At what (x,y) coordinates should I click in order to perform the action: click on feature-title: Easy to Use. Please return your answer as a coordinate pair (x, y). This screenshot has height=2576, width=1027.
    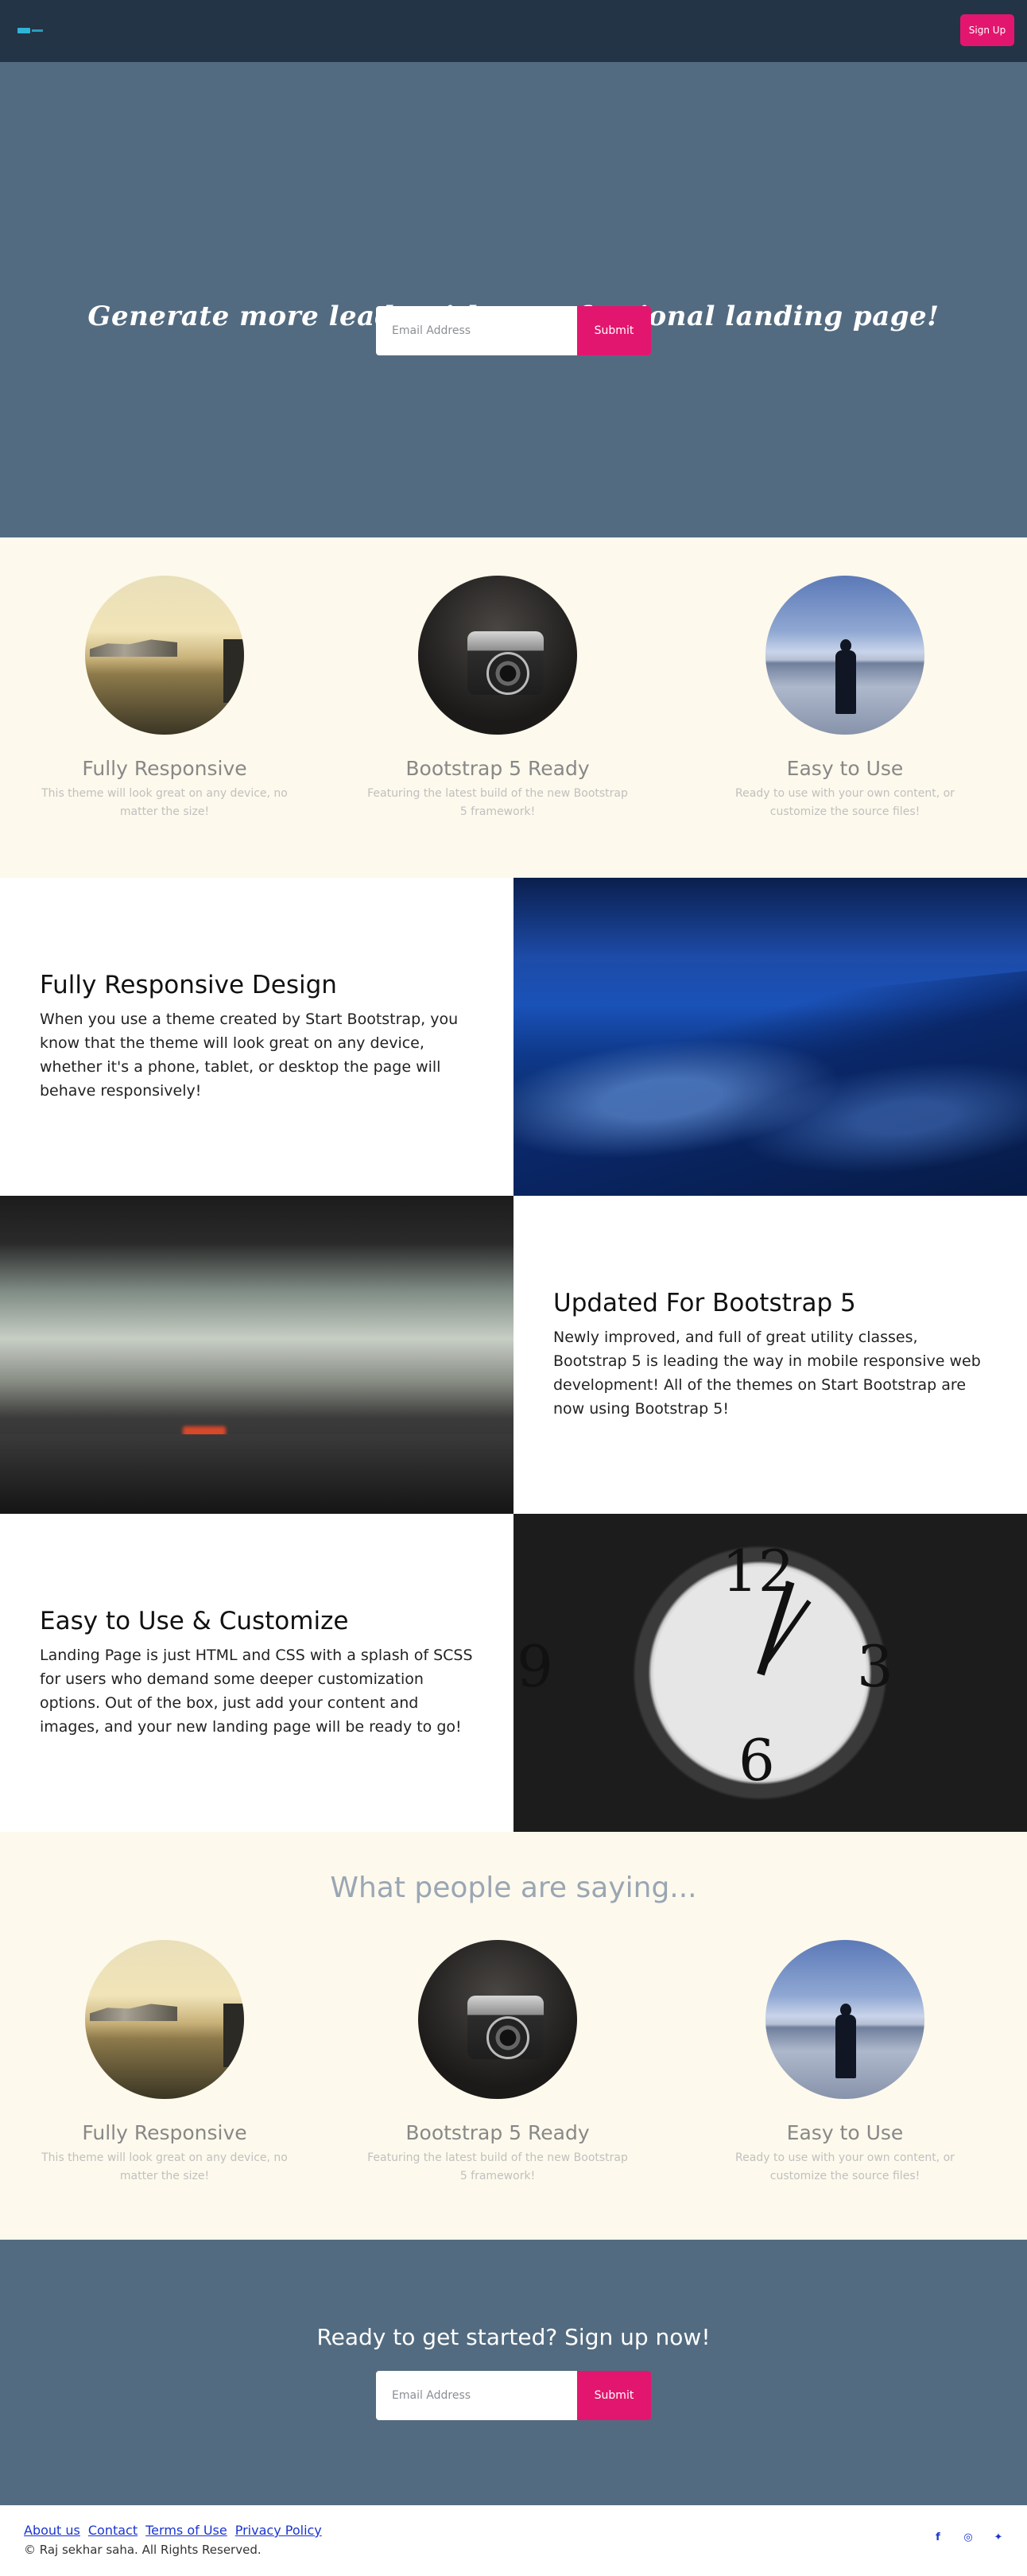
    Looking at the image, I should click on (845, 768).